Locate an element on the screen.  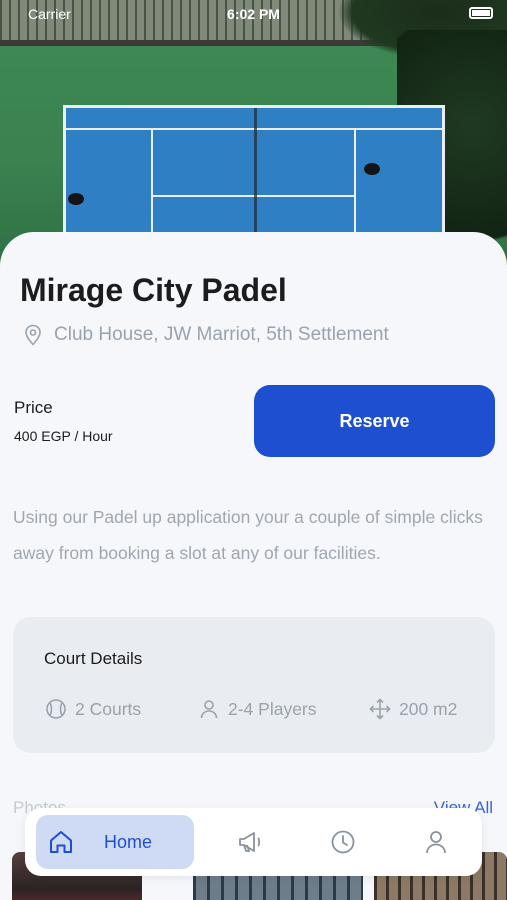
user-icon is located at coordinates (209, 709).